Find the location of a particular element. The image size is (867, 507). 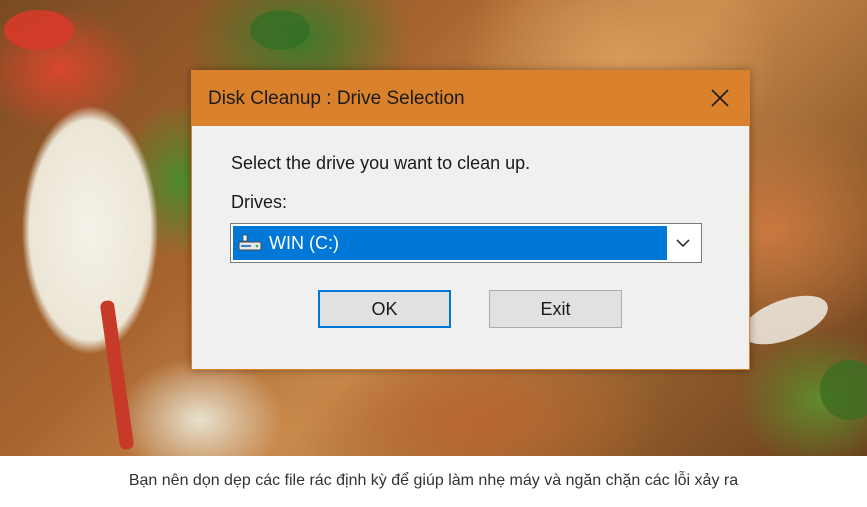

prompt-text: Select the drive you want to clean up. is located at coordinates (381, 163).